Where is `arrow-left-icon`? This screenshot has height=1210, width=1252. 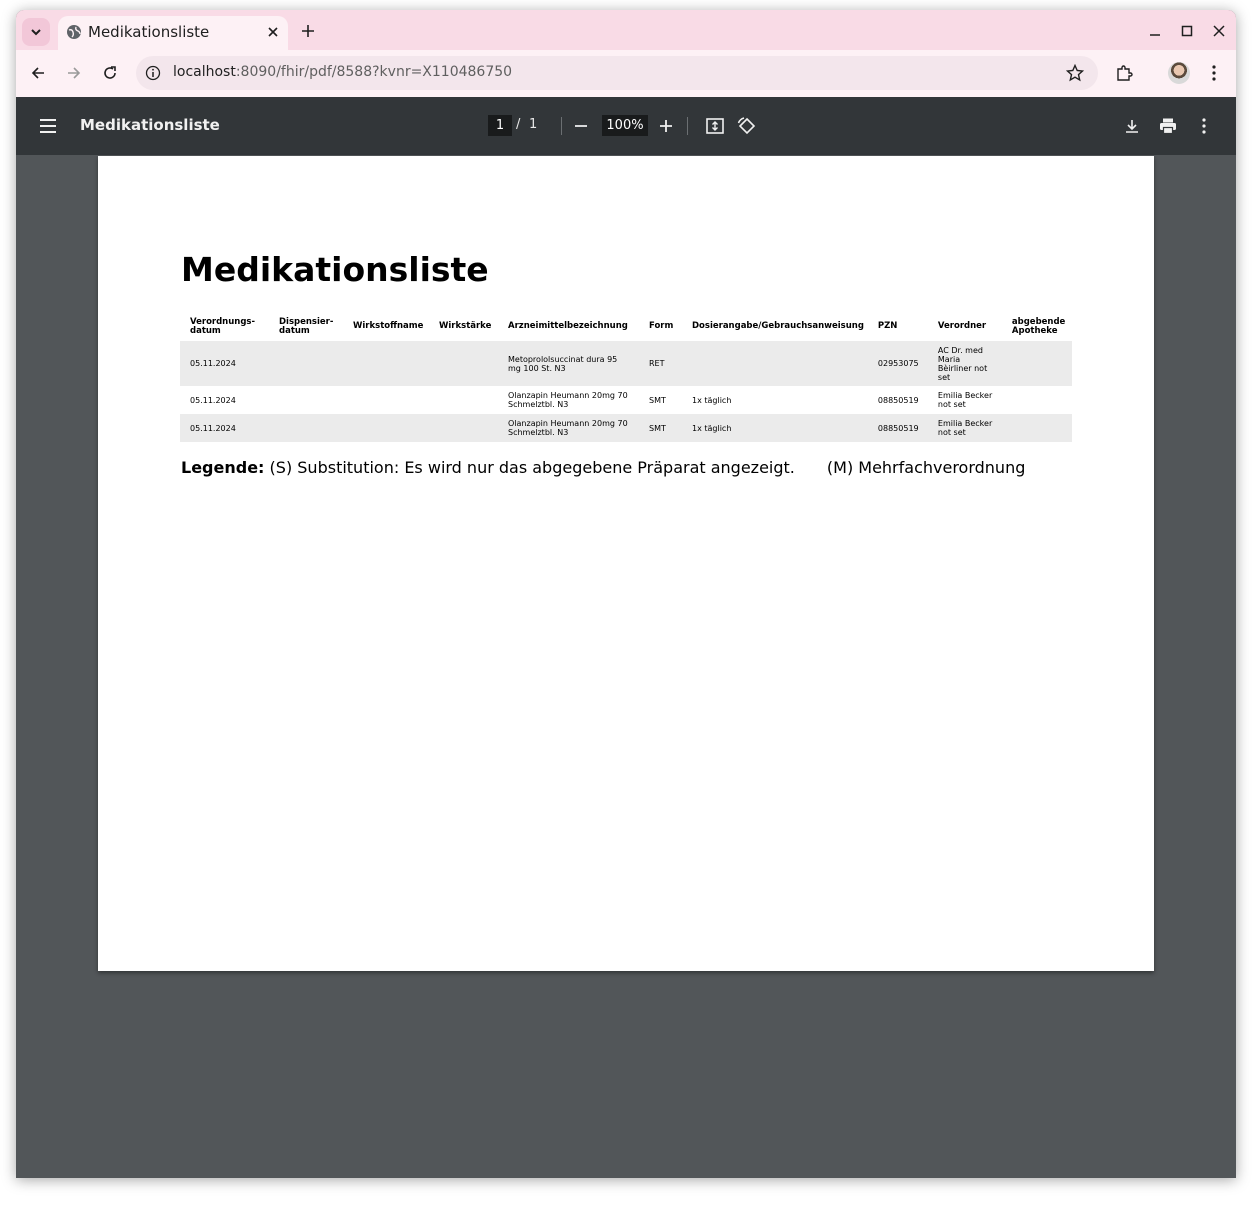 arrow-left-icon is located at coordinates (37, 73).